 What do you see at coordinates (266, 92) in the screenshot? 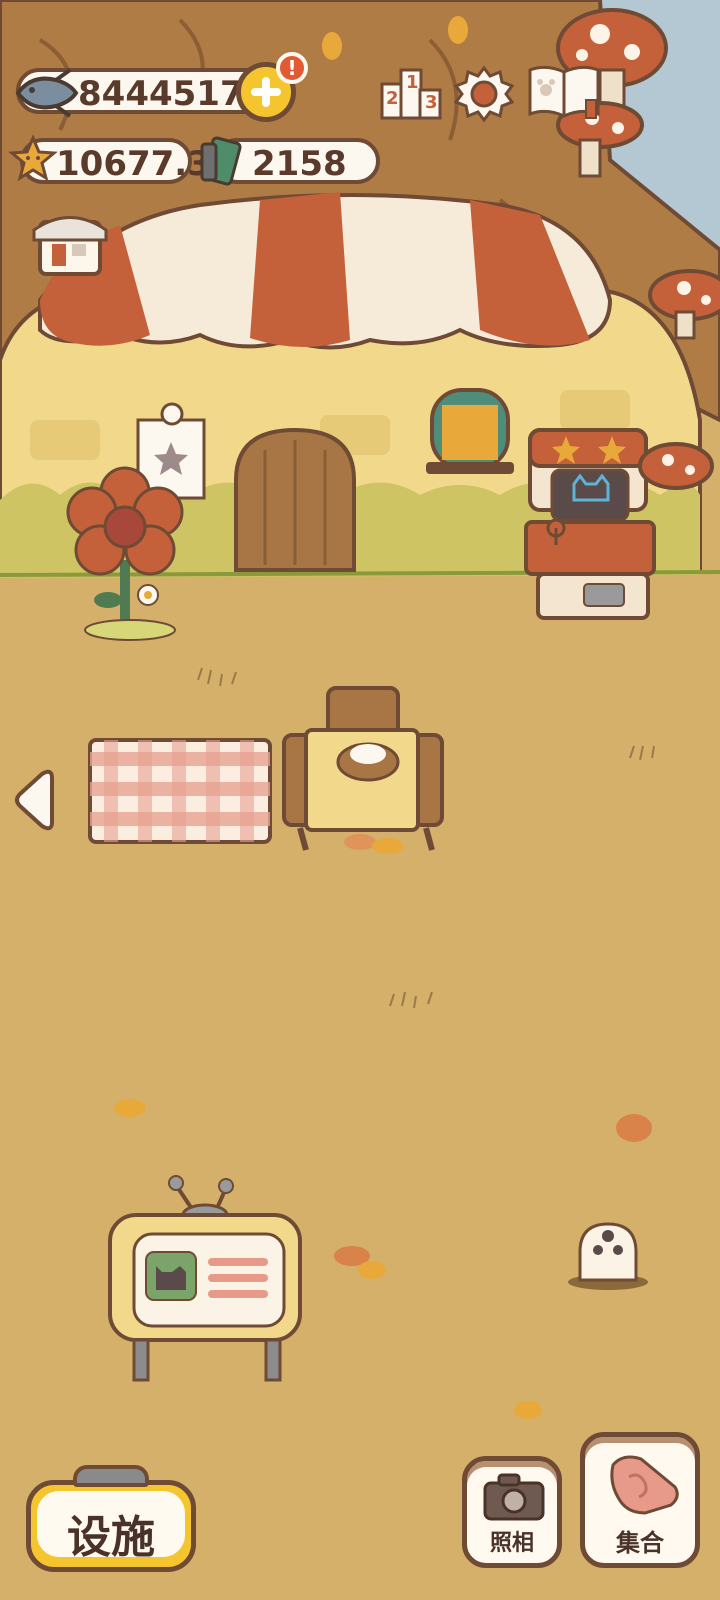
I see `plus-icon-vertical` at bounding box center [266, 92].